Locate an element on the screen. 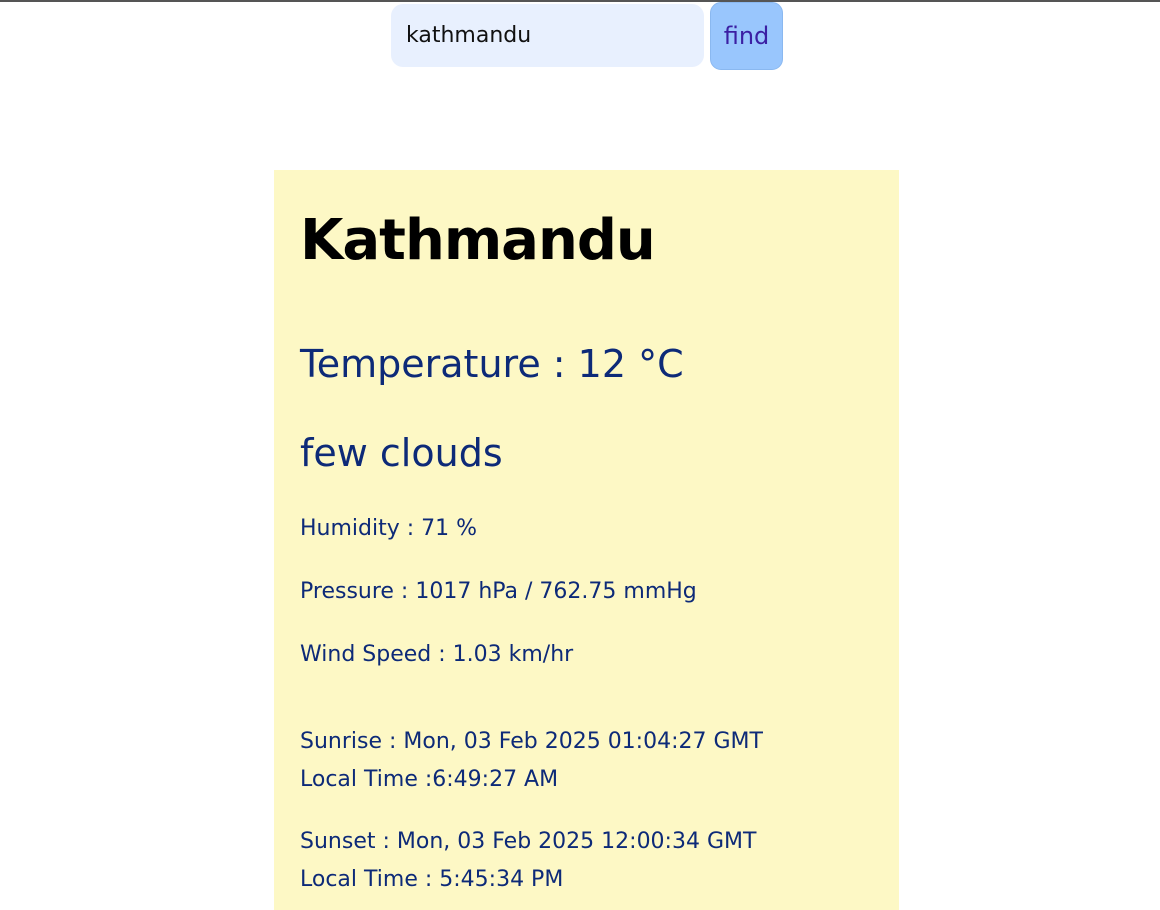 The image size is (1160, 910). find-button: find is located at coordinates (746, 36).